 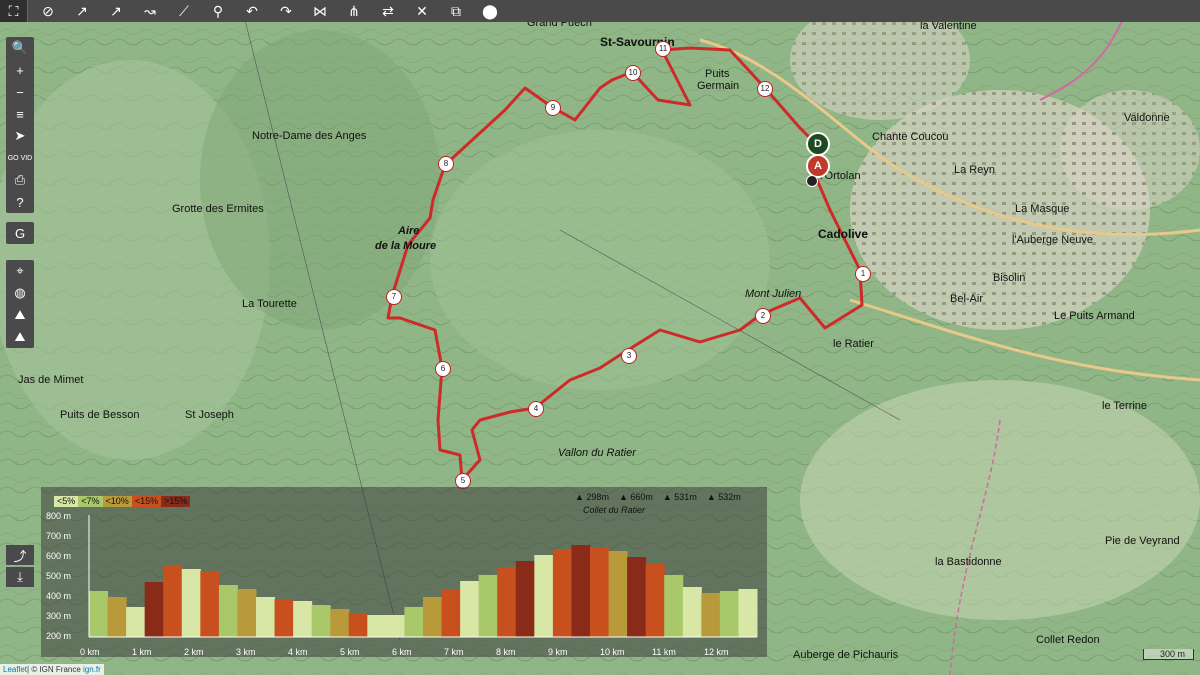 I want to click on g-logo-button: G, so click(x=20, y=233).